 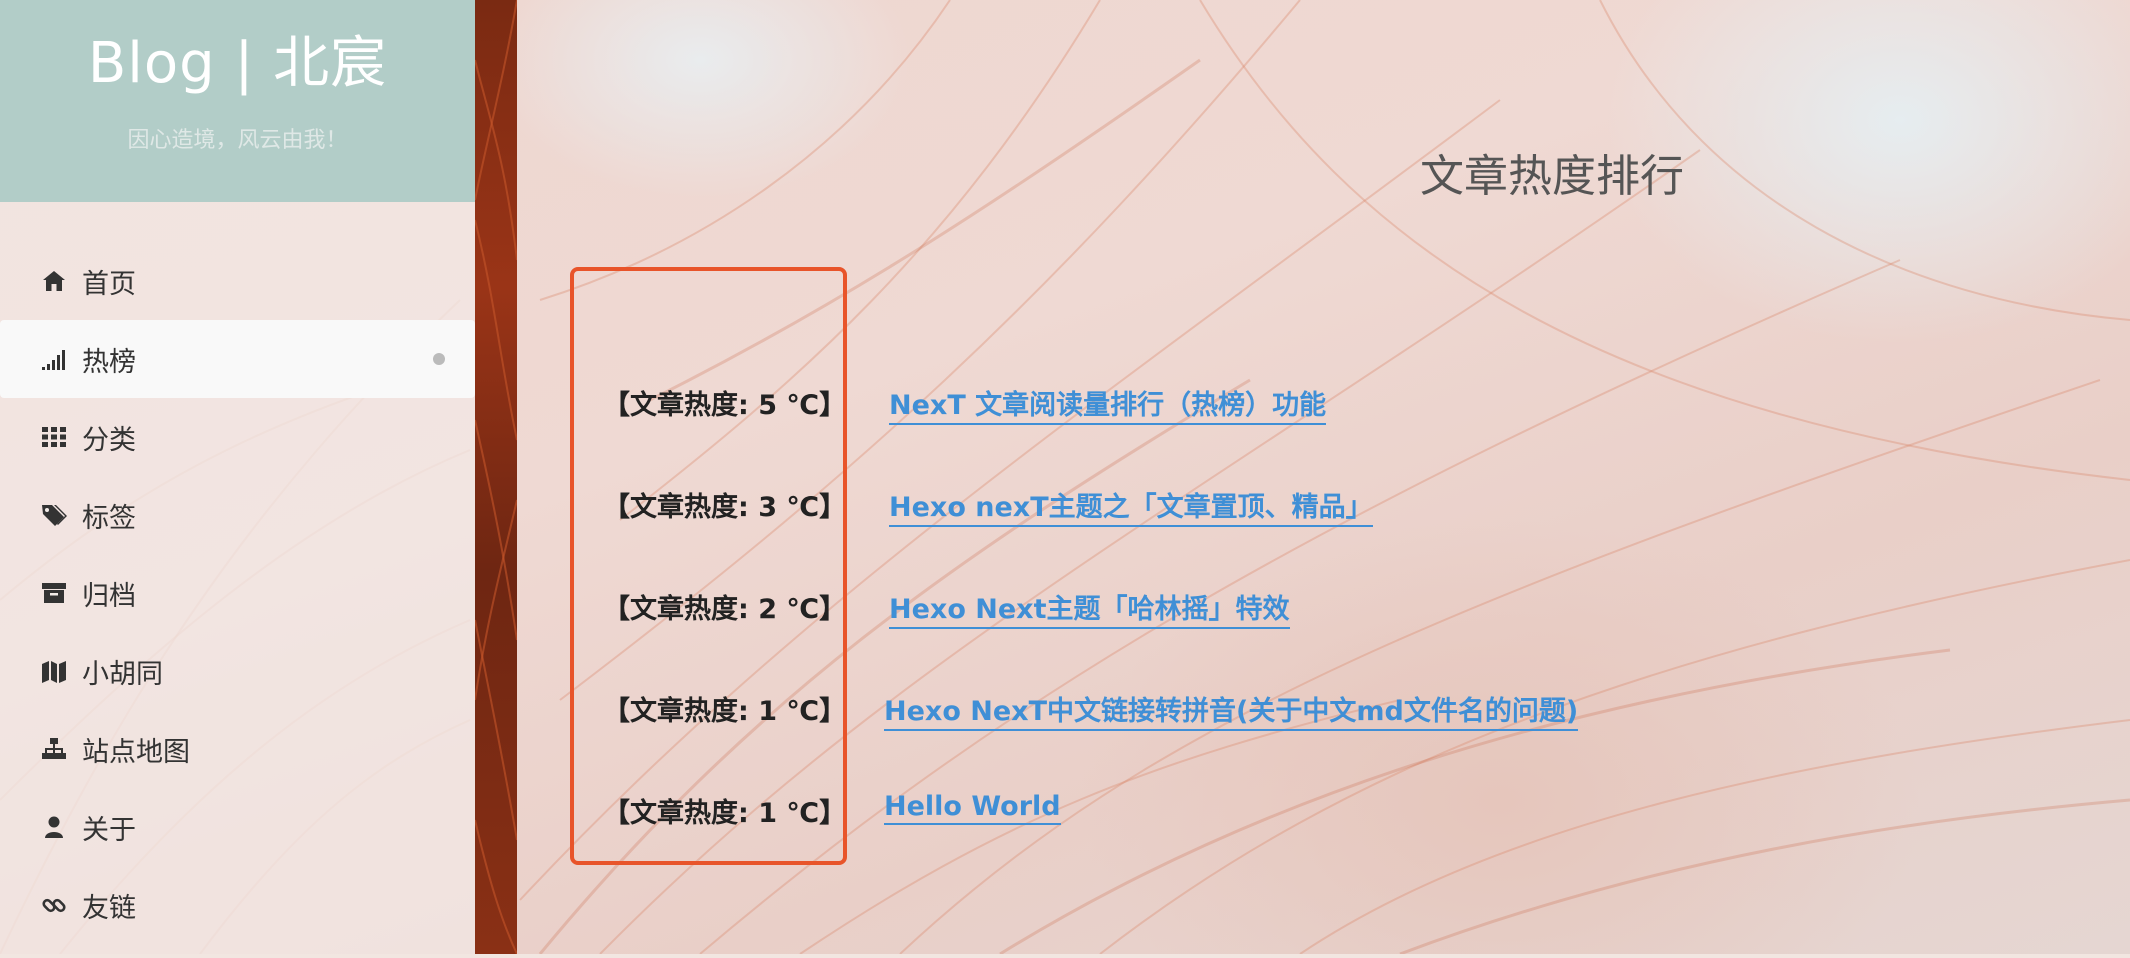 I want to click on post-link: Hexo NexT中文链接转拼音(关于中文md文件名的问题), so click(x=1231, y=710).